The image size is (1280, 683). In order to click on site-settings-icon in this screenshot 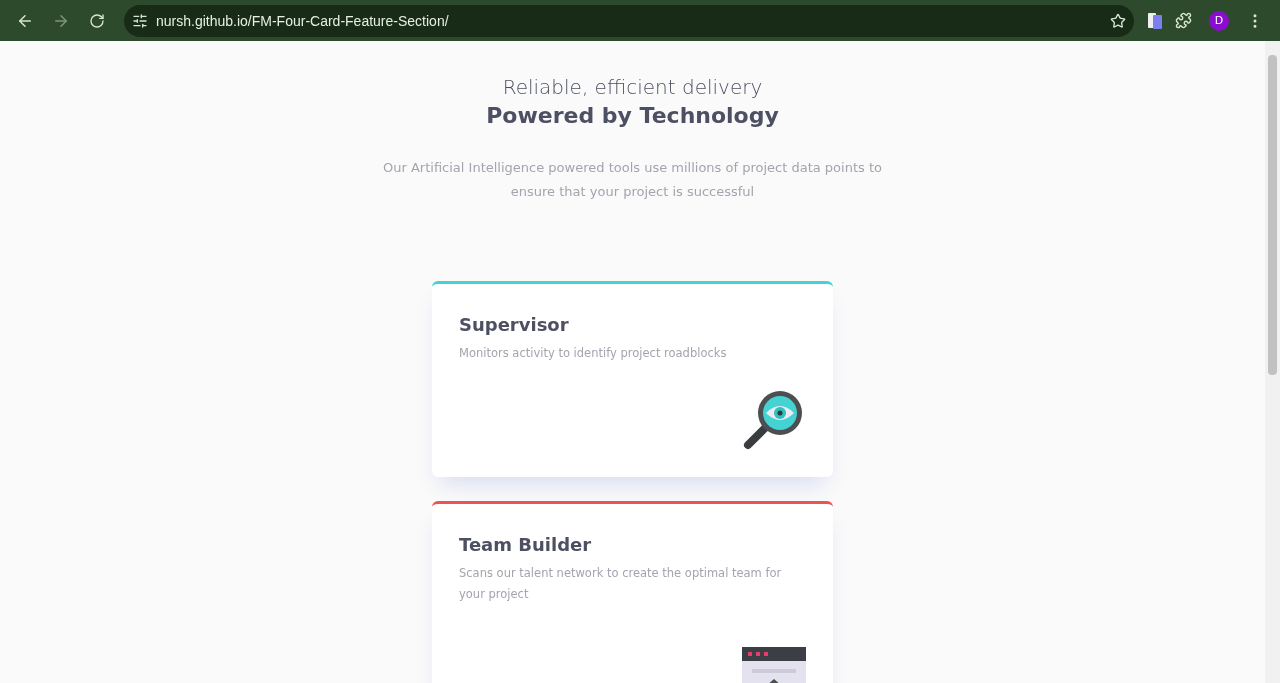, I will do `click(140, 20)`.